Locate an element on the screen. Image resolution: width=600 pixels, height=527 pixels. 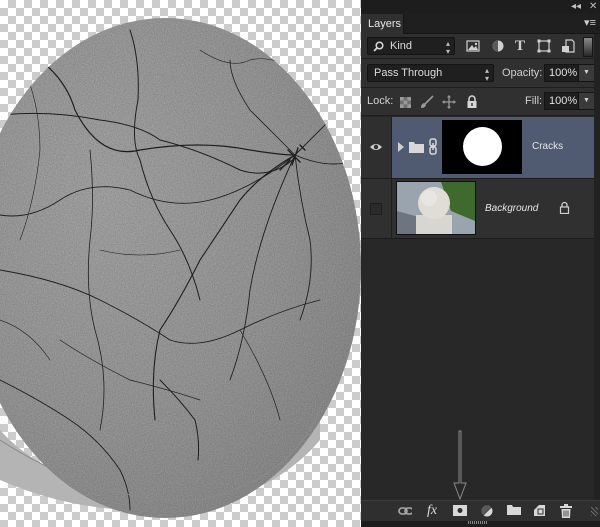
layer-row-cracks: Cracks is located at coordinates (477, 148).